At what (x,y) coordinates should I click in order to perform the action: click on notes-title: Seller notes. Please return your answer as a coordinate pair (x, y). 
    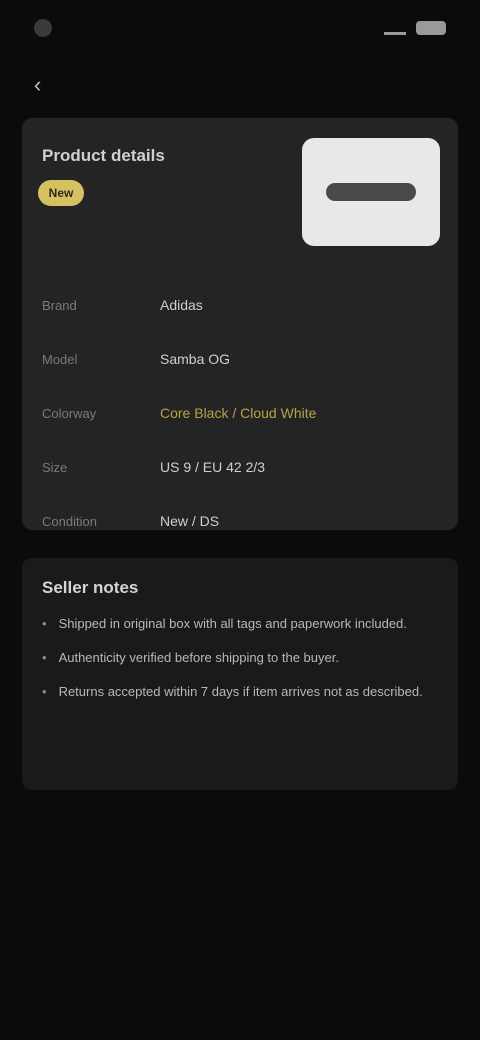
    Looking at the image, I should click on (90, 587).